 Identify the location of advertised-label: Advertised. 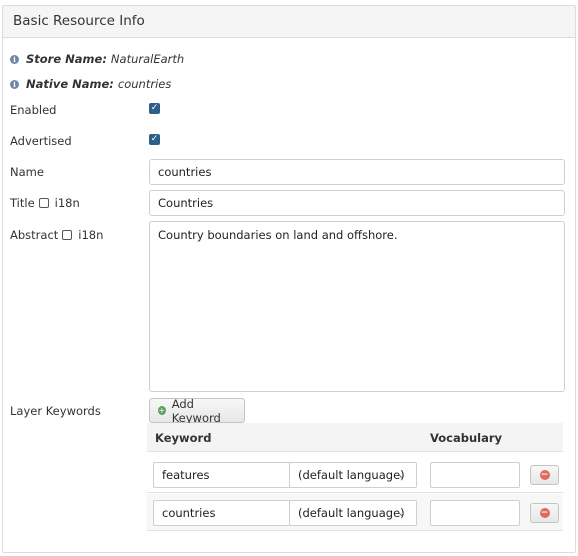
(41, 141).